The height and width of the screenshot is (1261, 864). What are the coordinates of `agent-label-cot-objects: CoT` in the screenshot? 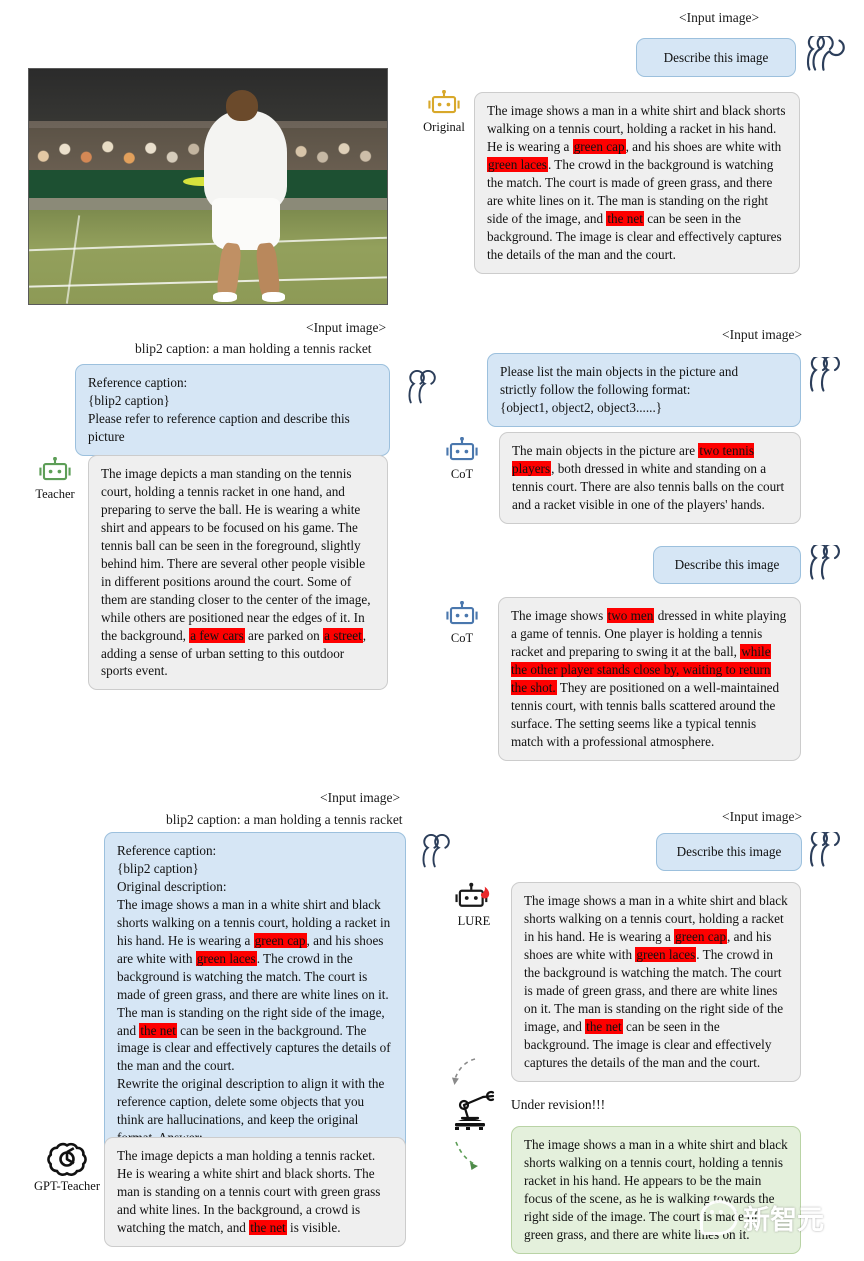 It's located at (462, 474).